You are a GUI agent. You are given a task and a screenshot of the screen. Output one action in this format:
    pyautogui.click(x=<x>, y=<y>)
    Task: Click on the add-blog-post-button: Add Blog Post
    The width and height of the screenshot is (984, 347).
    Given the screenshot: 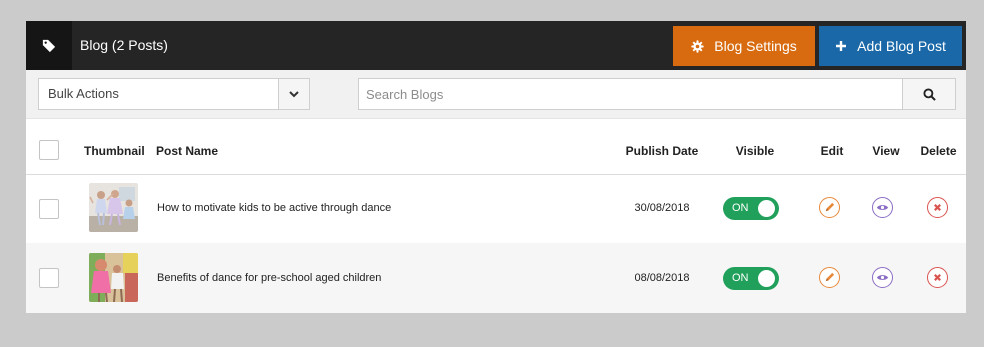 What is the action you would take?
    pyautogui.click(x=890, y=46)
    